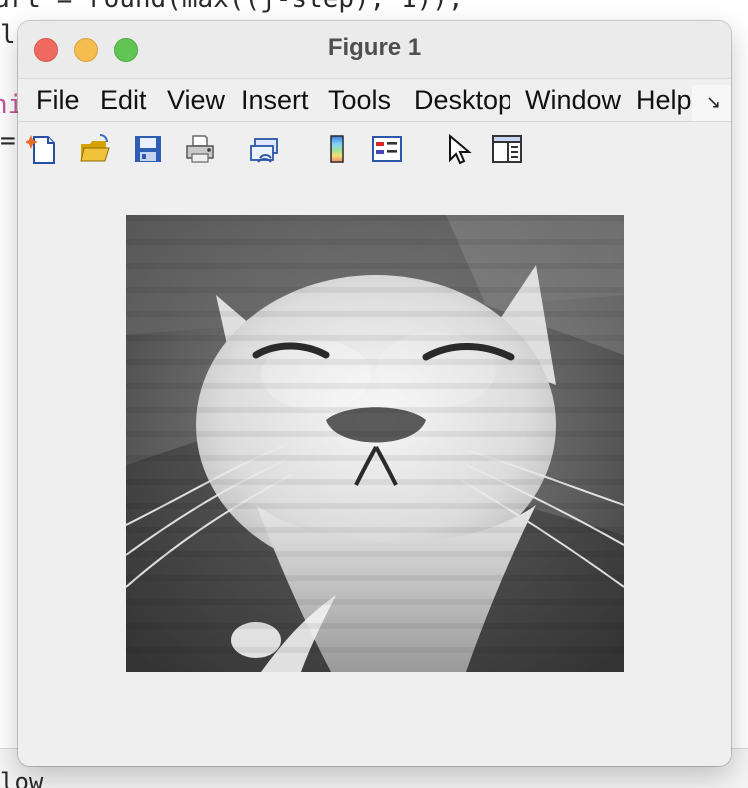  I want to click on save-icon, so click(148, 149).